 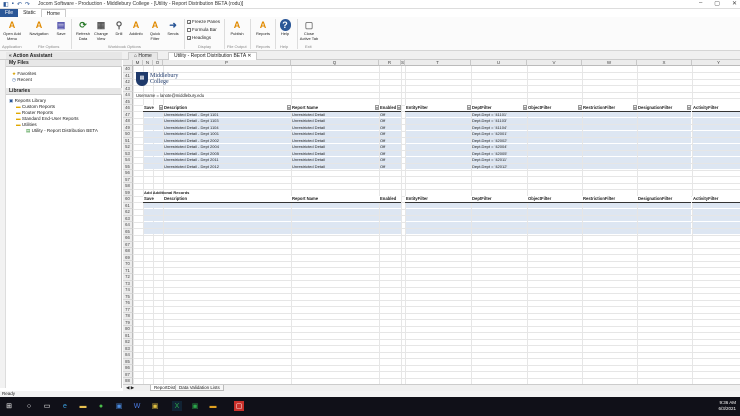 I want to click on navigation-button: A Navigation, so click(x=39, y=28).